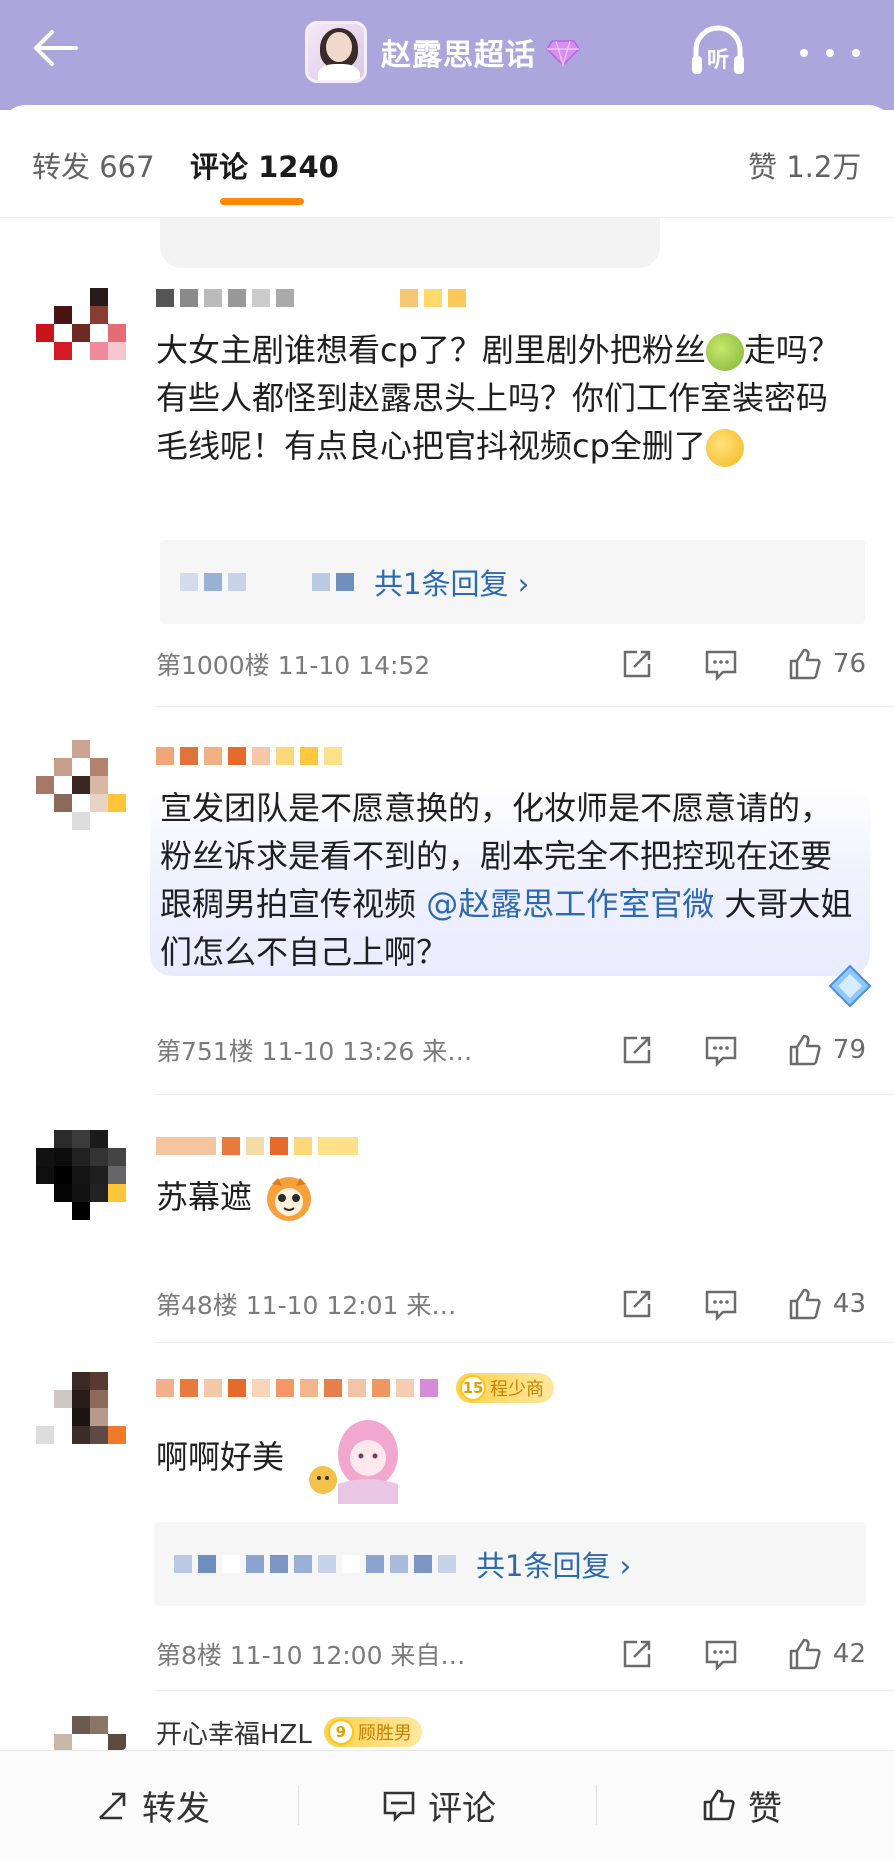 Image resolution: width=894 pixels, height=1859 pixels. Describe the element at coordinates (849, 664) in the screenshot. I see `like-count: 76` at that location.